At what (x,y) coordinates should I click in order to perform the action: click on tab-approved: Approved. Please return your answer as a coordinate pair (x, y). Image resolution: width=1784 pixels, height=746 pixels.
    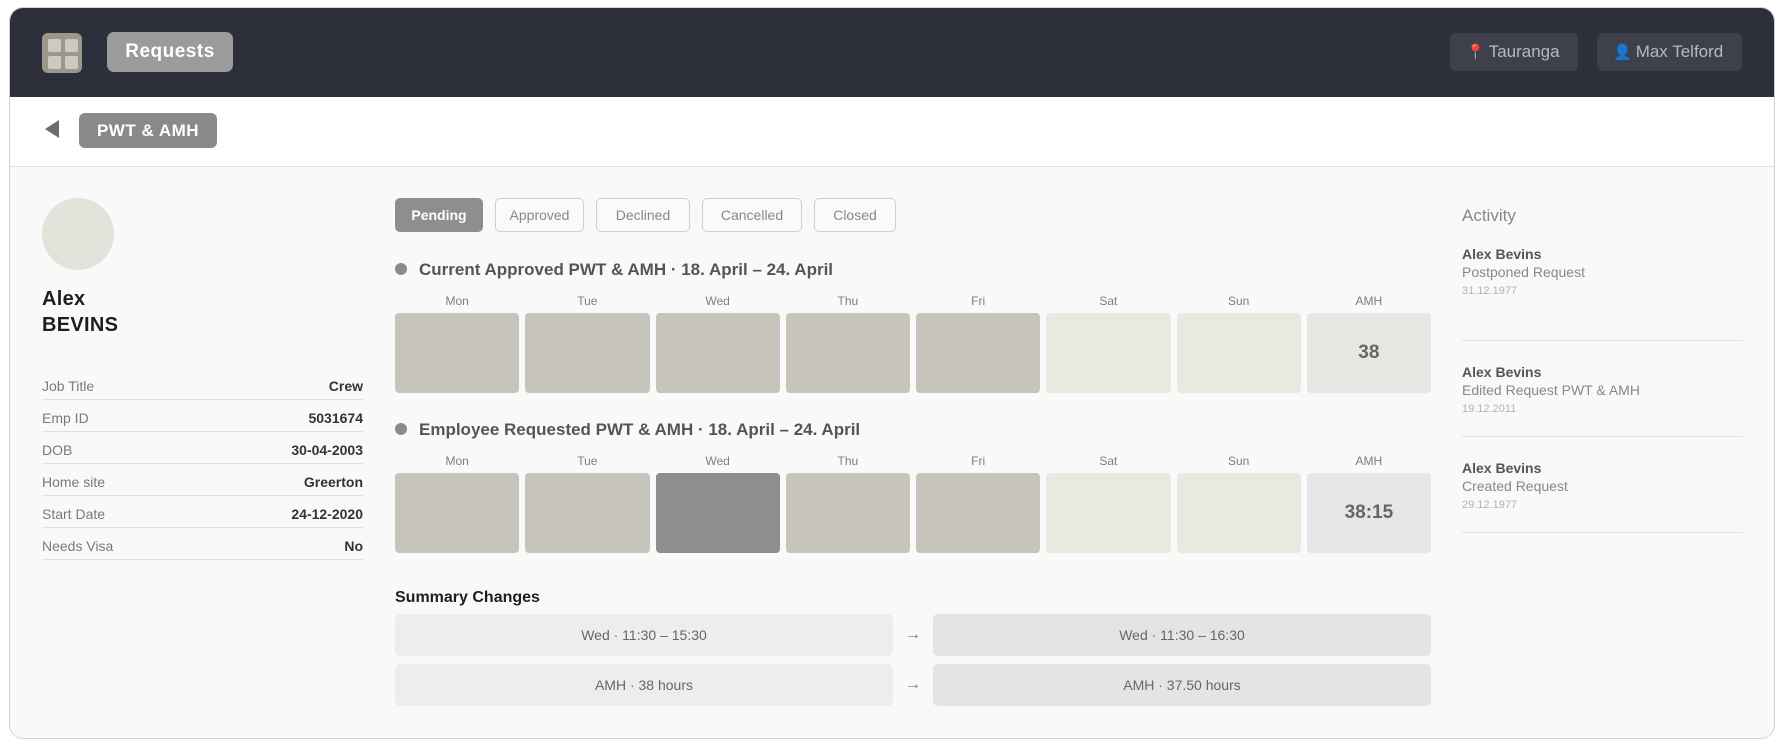
    Looking at the image, I should click on (539, 215).